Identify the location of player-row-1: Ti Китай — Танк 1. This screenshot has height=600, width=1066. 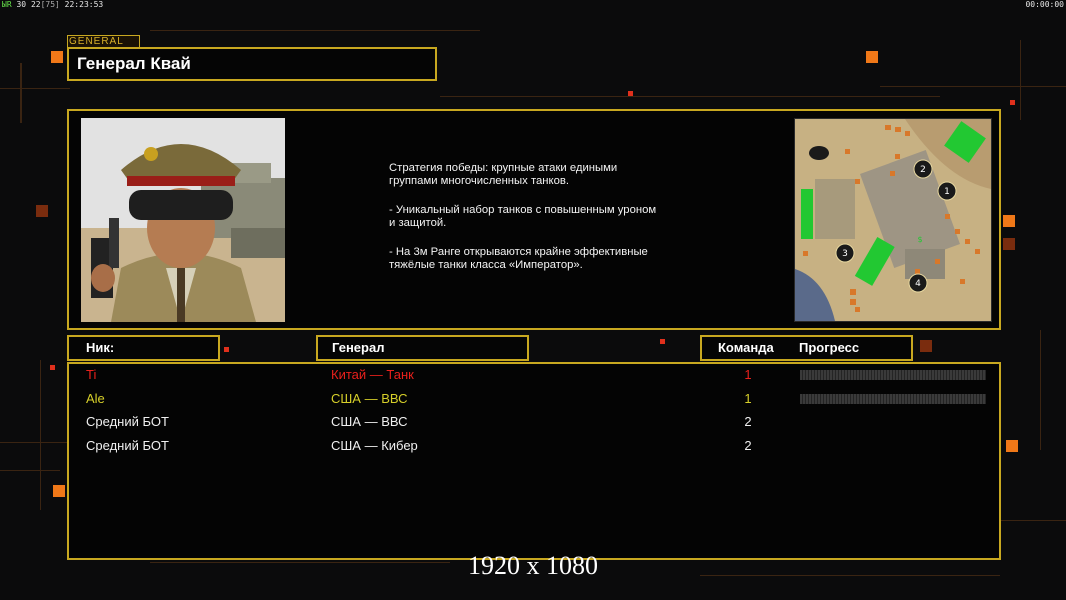
(534, 375).